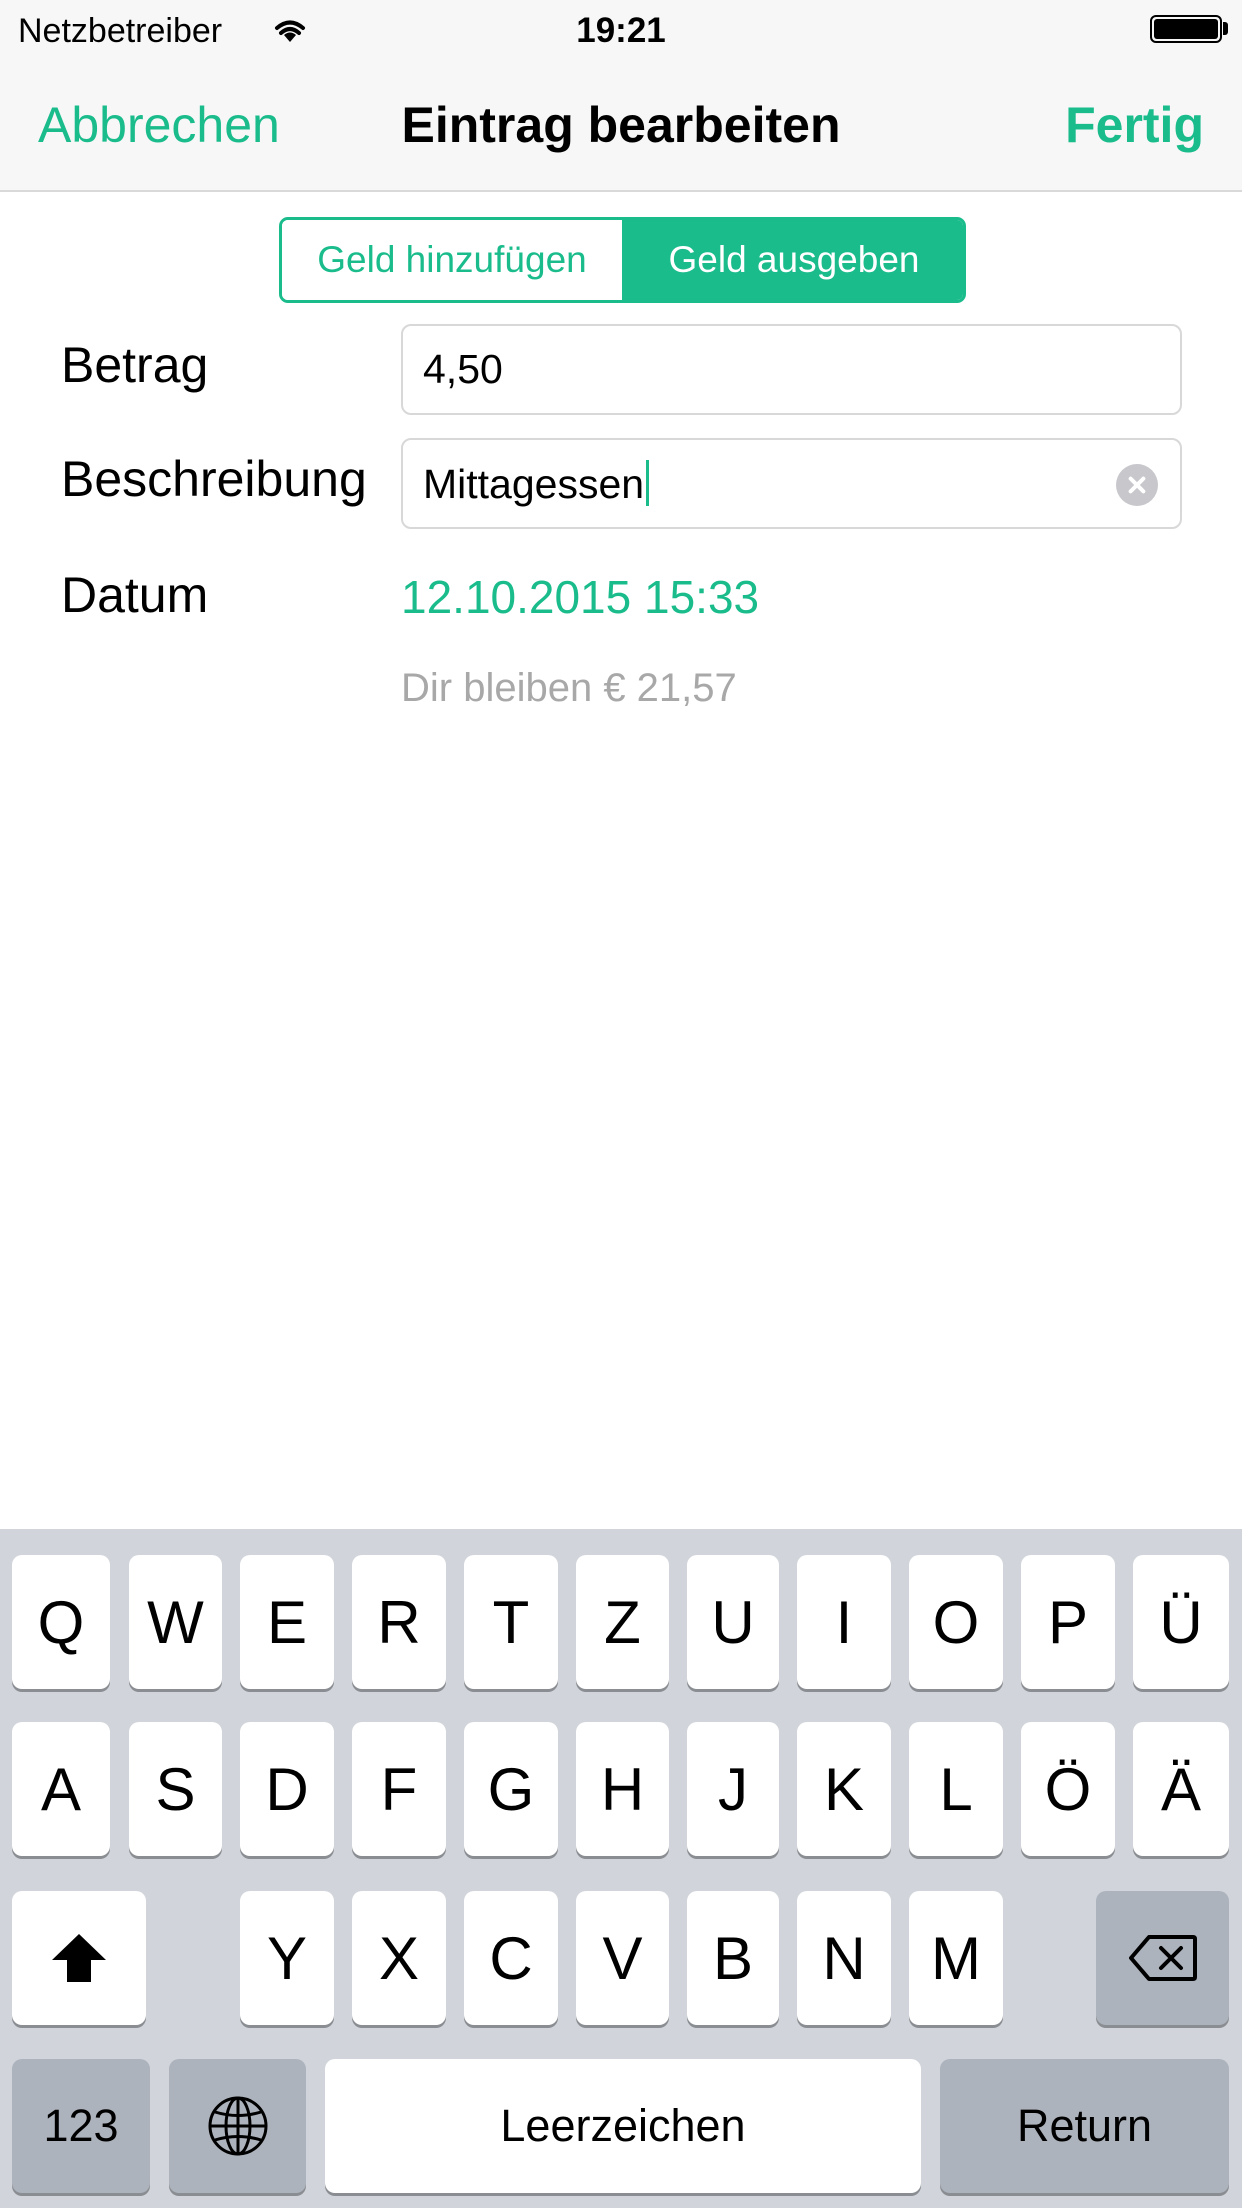  I want to click on date-label: Datum, so click(135, 595).